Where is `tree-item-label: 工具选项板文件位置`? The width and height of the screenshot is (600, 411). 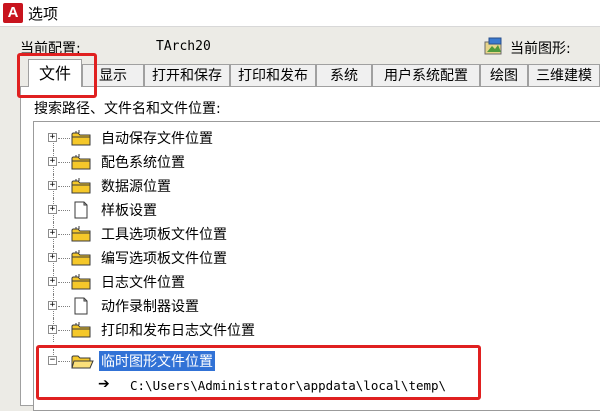
tree-item-label: 工具选项板文件位置 is located at coordinates (164, 235).